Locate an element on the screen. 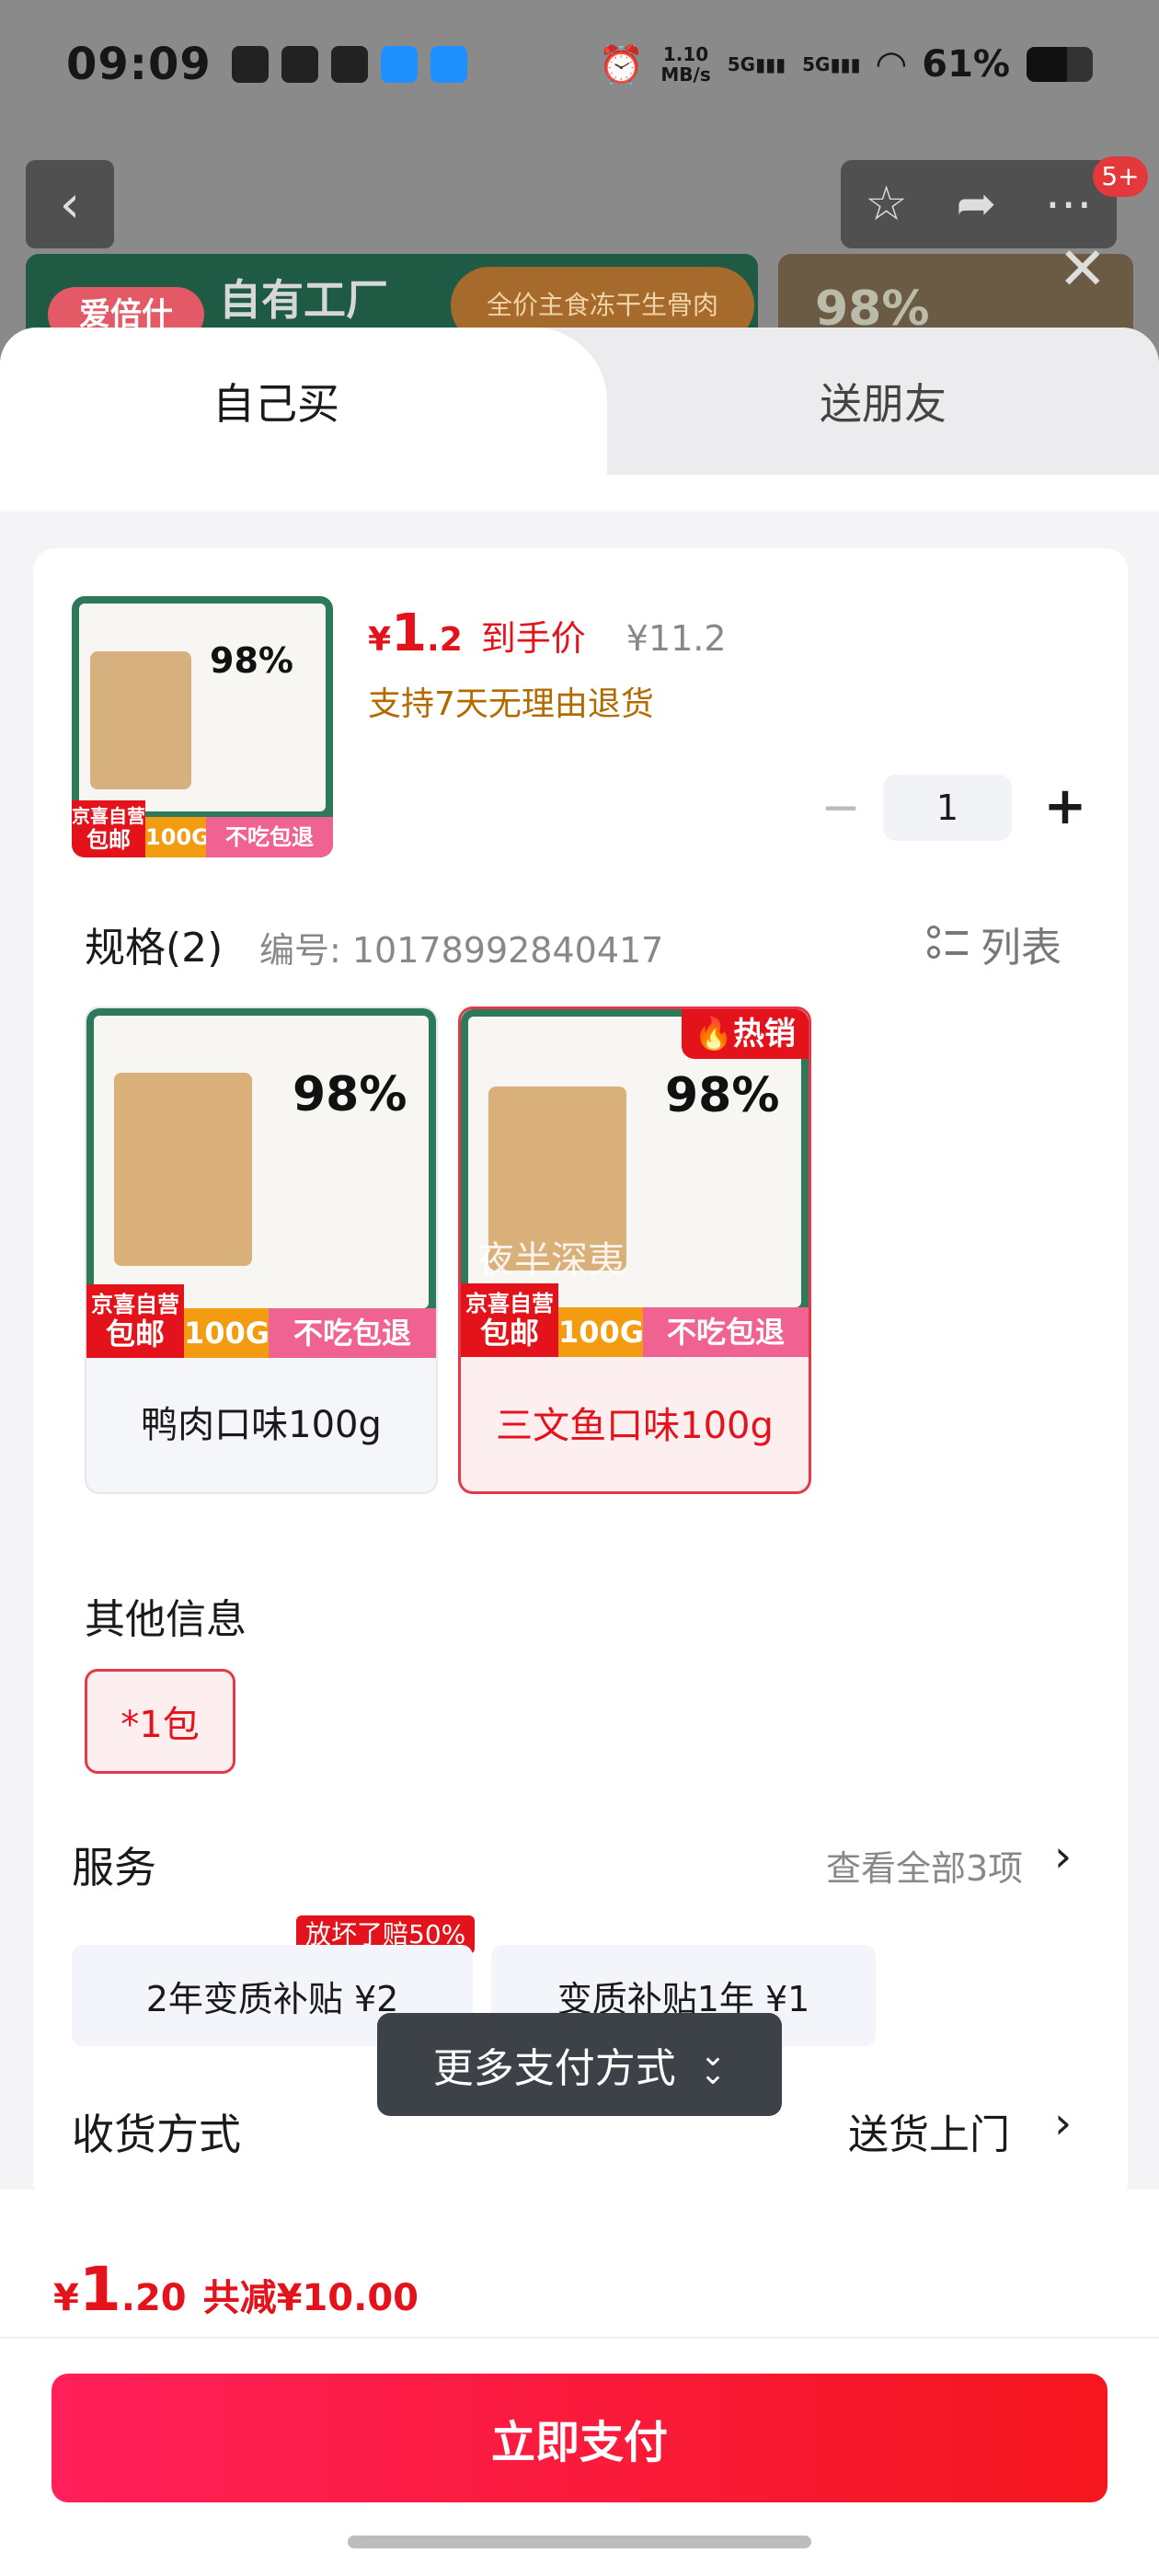  wifi-icon: ◠ is located at coordinates (891, 64).